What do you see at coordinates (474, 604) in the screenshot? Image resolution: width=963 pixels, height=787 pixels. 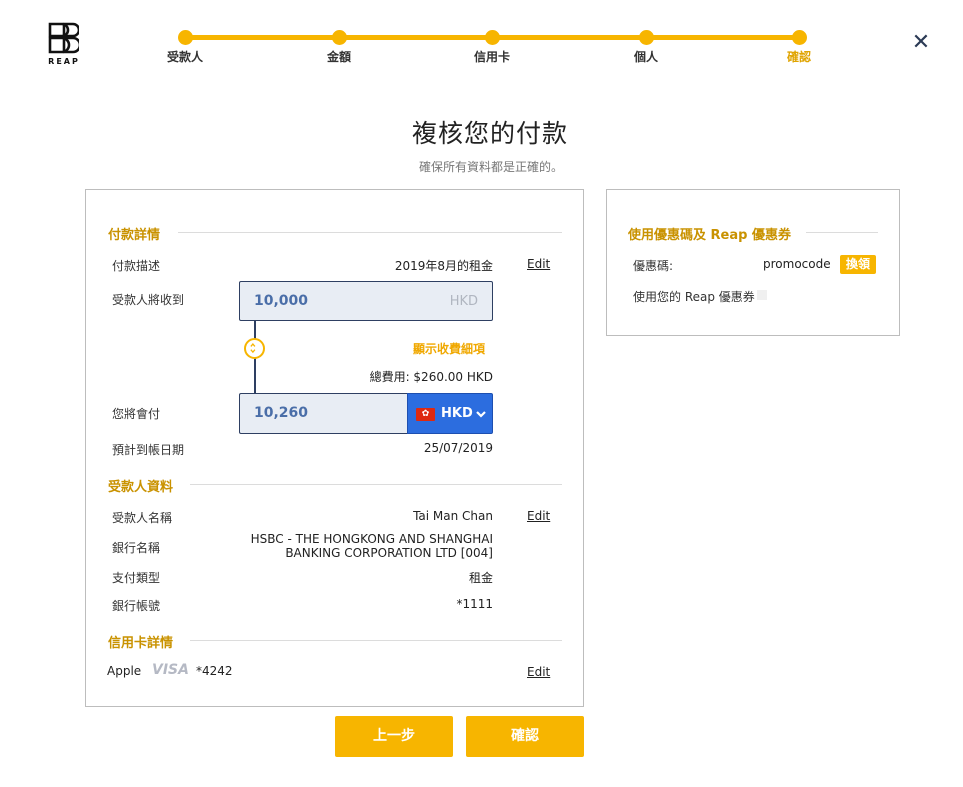 I see `account-number-value: *1111` at bounding box center [474, 604].